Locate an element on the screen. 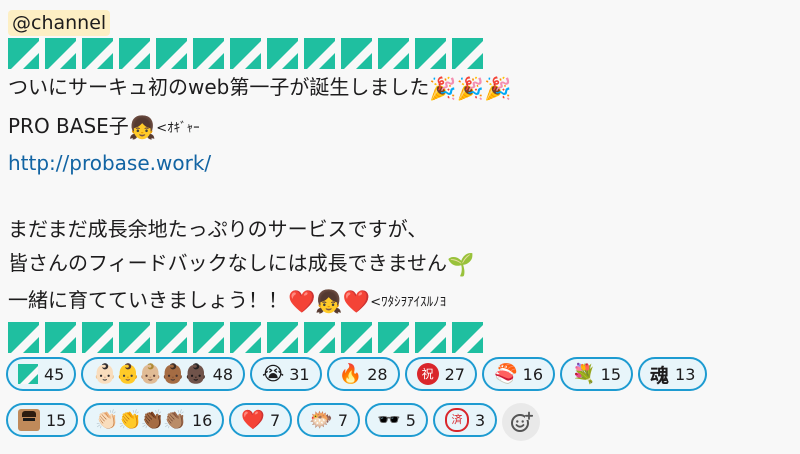 The height and width of the screenshot is (454, 800). add-reaction-icon is located at coordinates (522, 421).